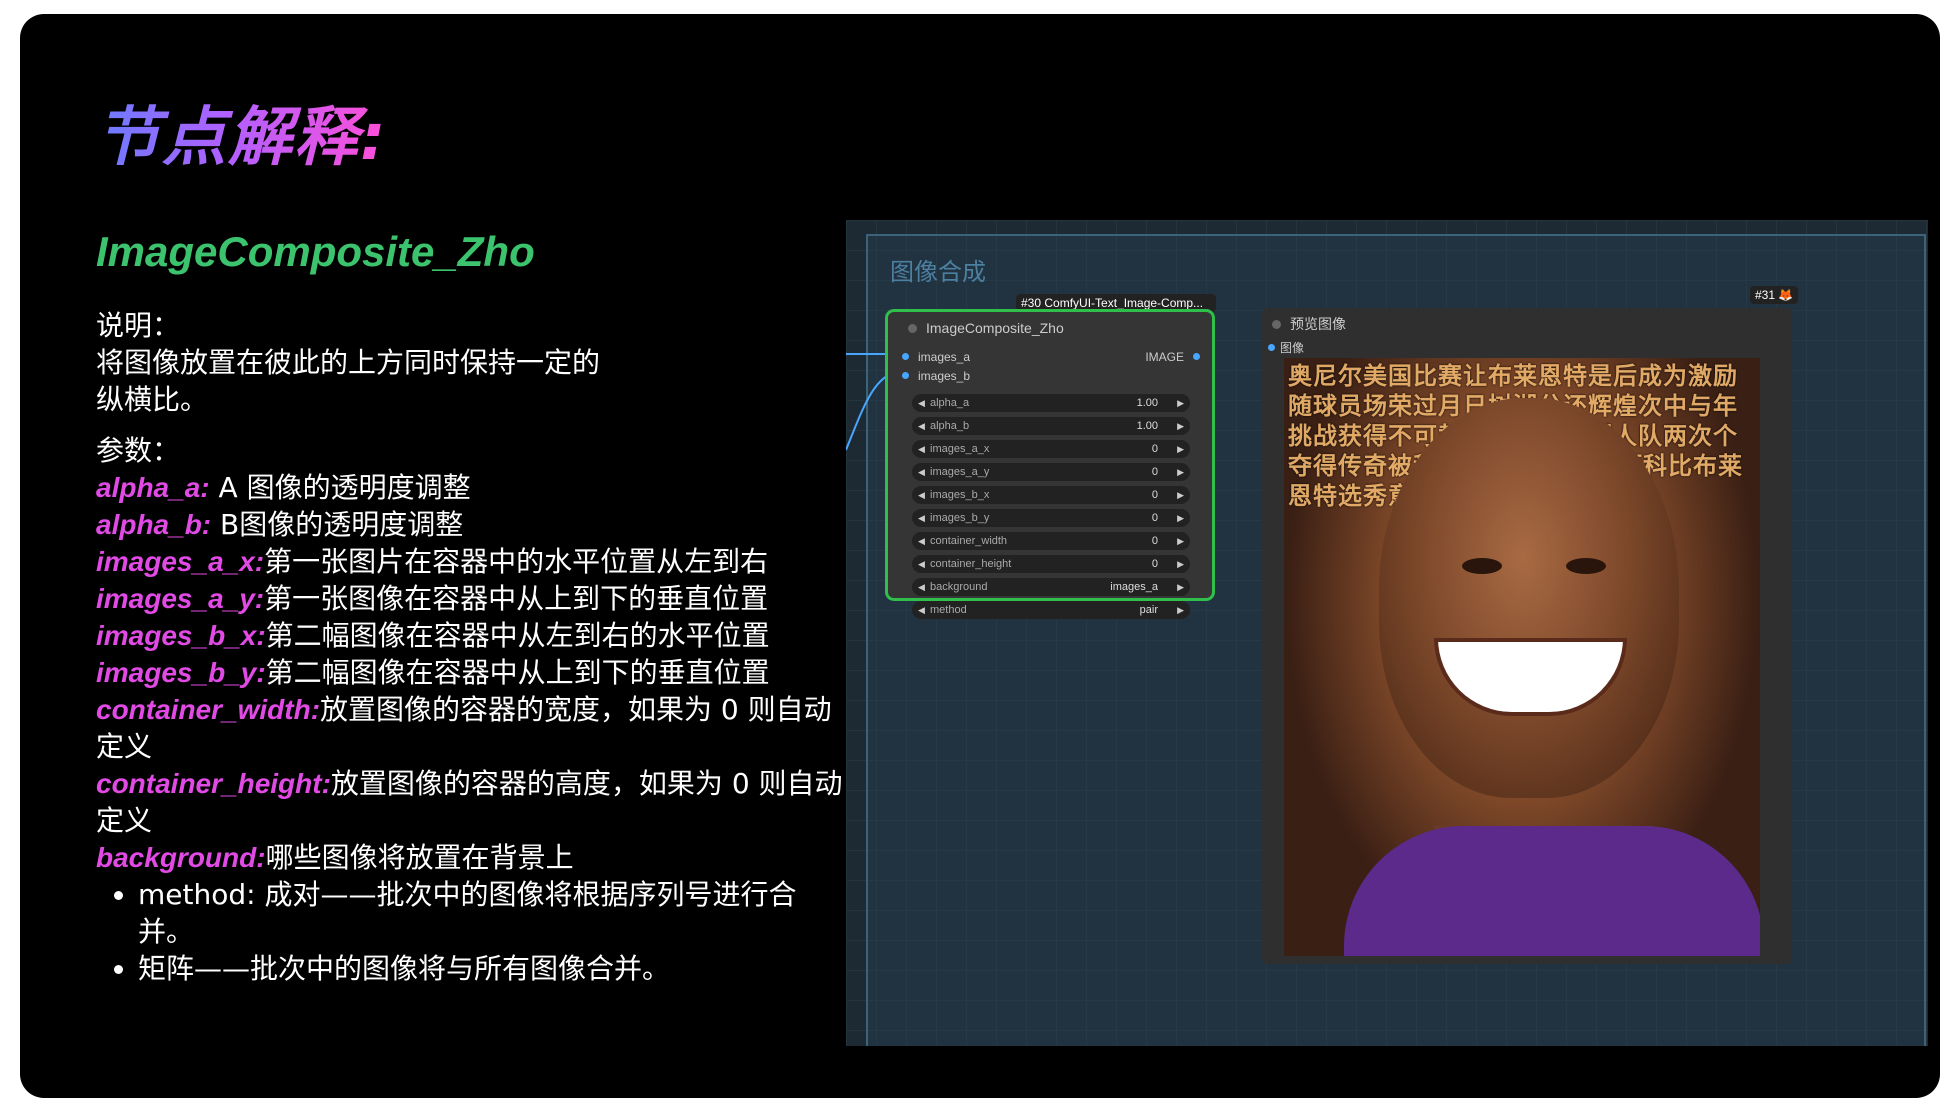 Image resolution: width=1960 pixels, height=1120 pixels. Describe the element at coordinates (960, 449) in the screenshot. I see `widget-label: images_a_x` at that location.